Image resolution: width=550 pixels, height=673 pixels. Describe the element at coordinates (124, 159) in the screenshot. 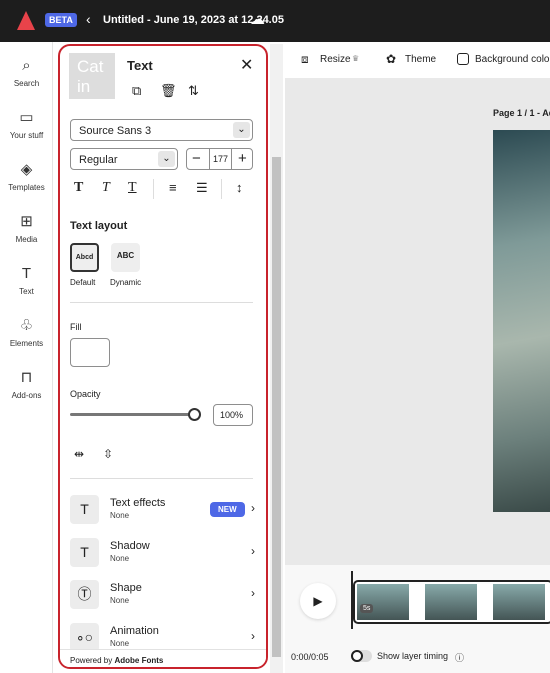

I see `weight-select: Regular ⌄` at that location.